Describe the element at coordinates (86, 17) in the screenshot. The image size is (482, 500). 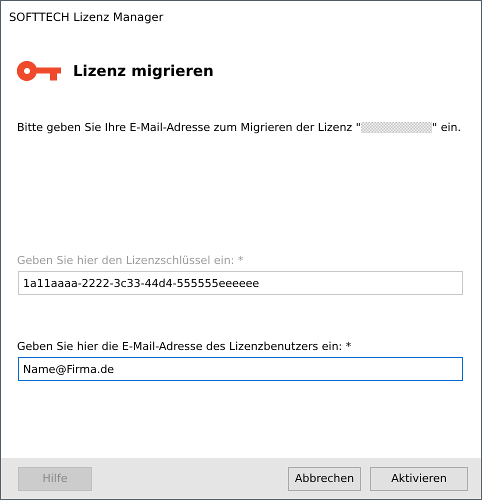
I see `window-title: SOFTTECH Lizenz Manager` at that location.